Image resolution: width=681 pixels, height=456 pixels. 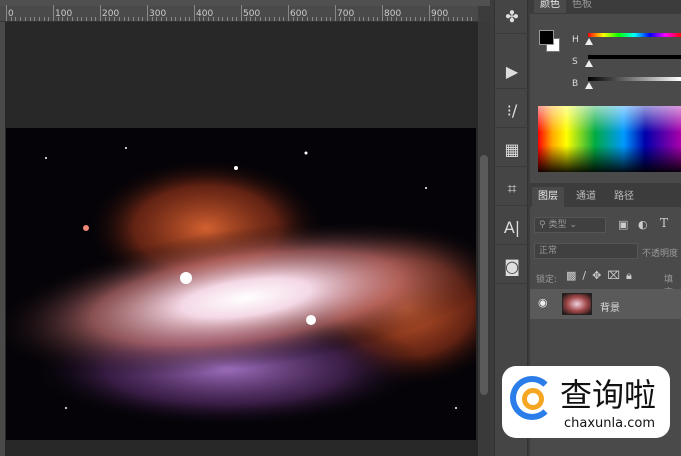 I want to click on lock-label: 锁定:, so click(x=547, y=280).